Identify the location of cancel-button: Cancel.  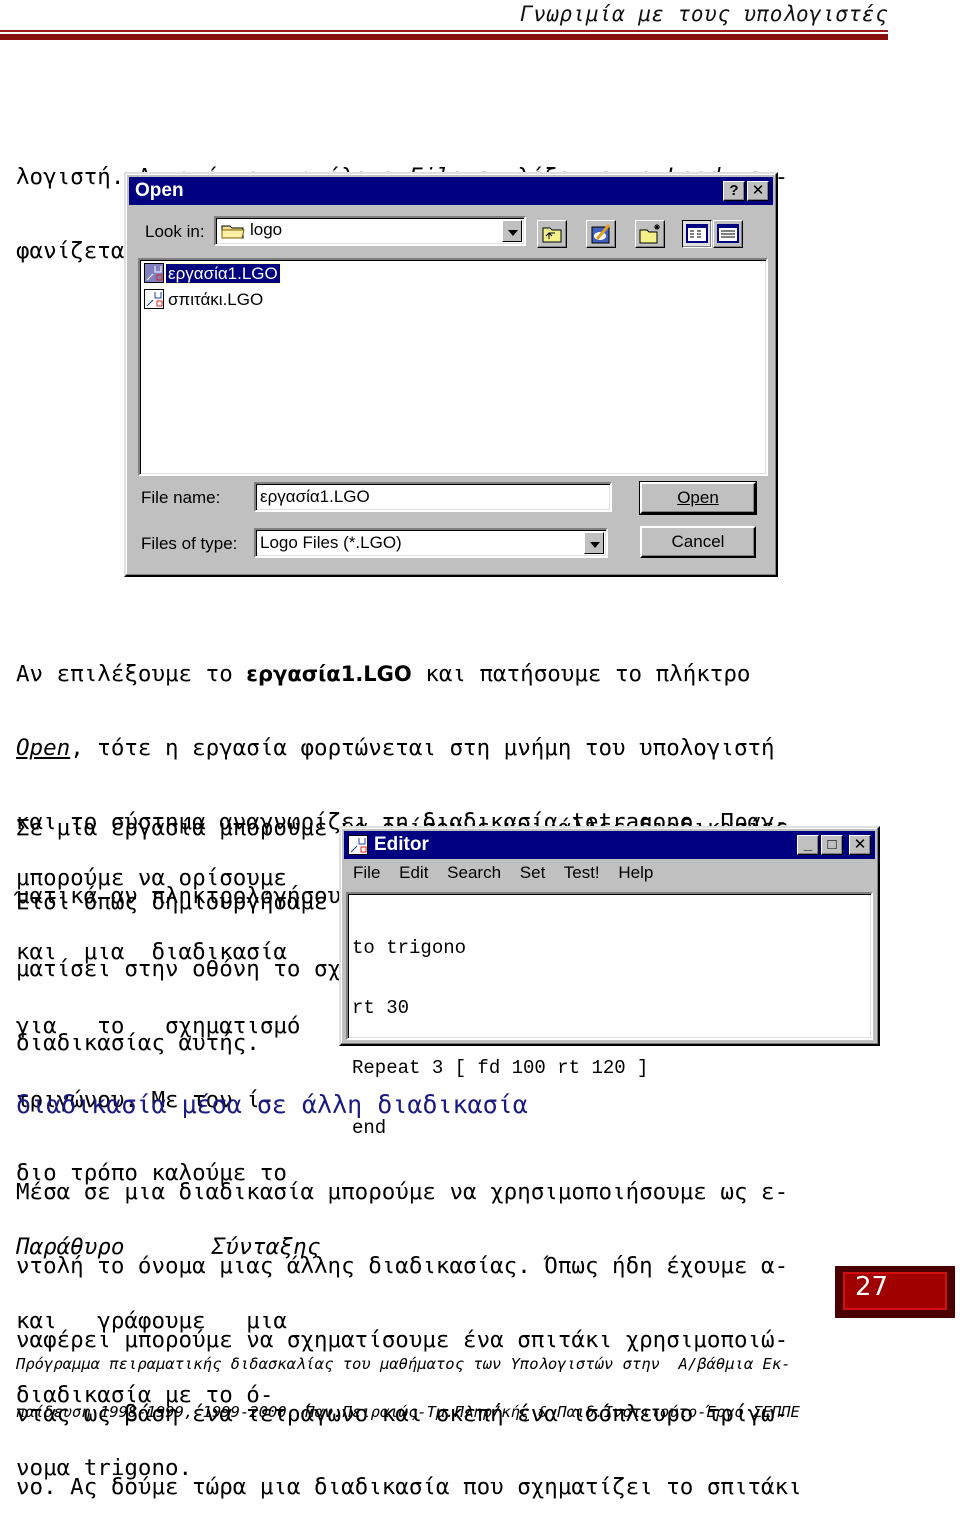
(698, 542).